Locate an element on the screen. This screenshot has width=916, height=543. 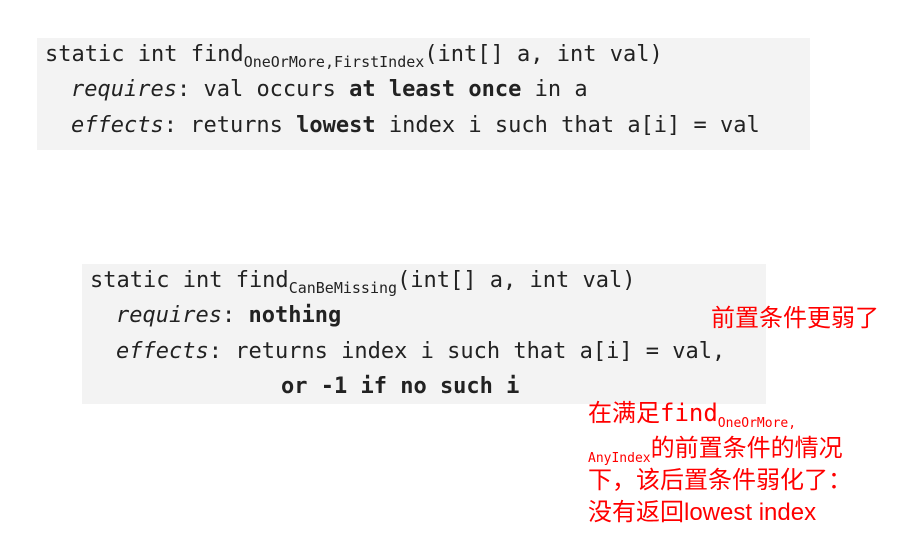
requires-emphasis: at least once is located at coordinates (435, 89).